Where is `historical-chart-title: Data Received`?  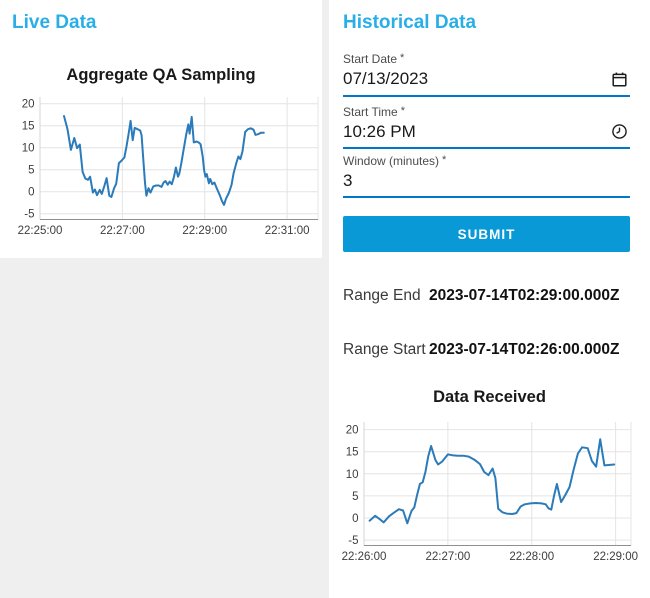 historical-chart-title: Data Received is located at coordinates (489, 397).